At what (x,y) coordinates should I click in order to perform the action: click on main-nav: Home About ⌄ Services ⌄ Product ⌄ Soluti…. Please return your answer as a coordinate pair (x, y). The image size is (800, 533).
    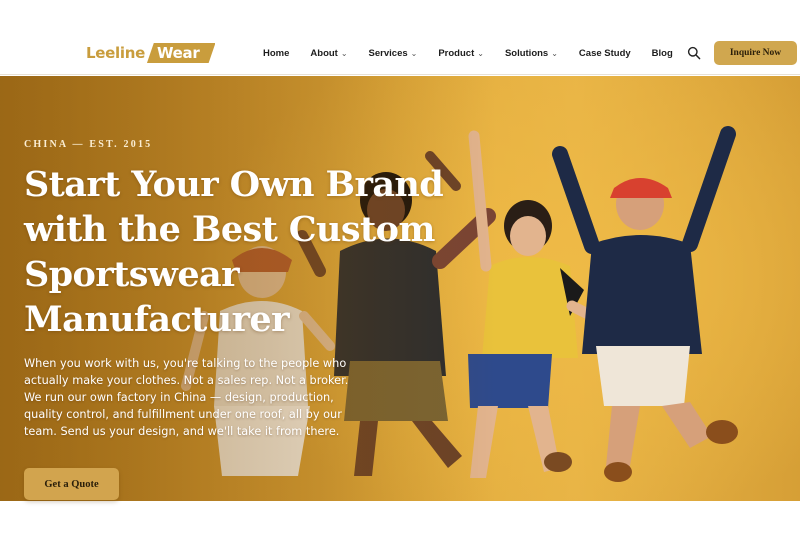
    Looking at the image, I should click on (478, 53).